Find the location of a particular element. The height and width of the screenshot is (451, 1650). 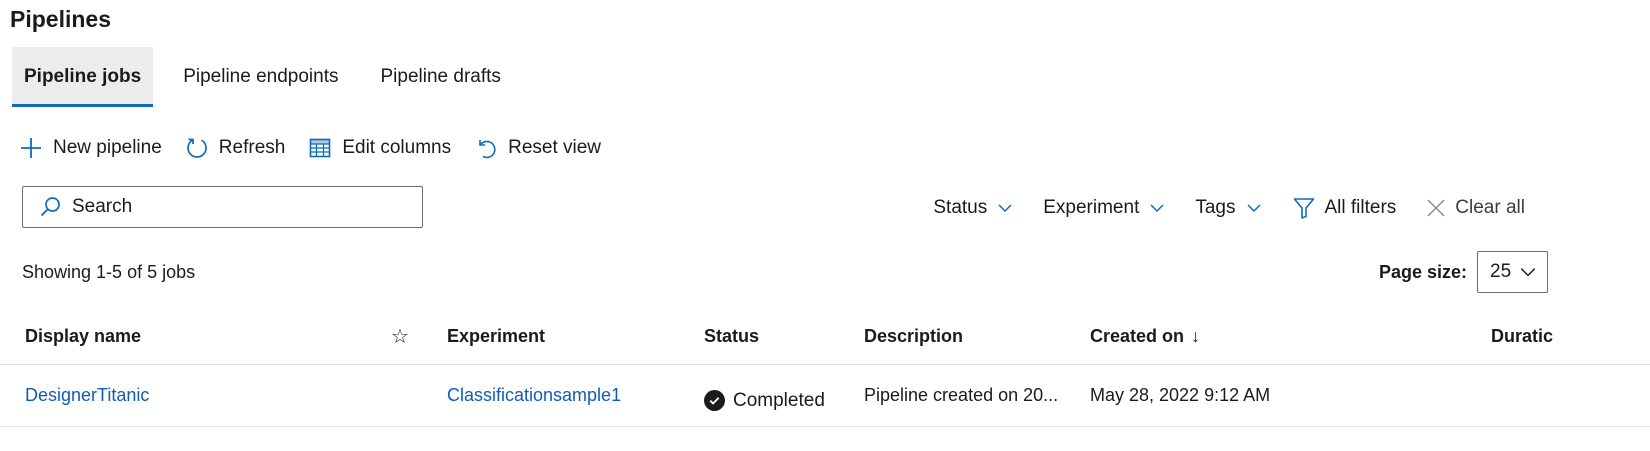

tab-pipeline-drafts: Pipeline drafts is located at coordinates (441, 77).